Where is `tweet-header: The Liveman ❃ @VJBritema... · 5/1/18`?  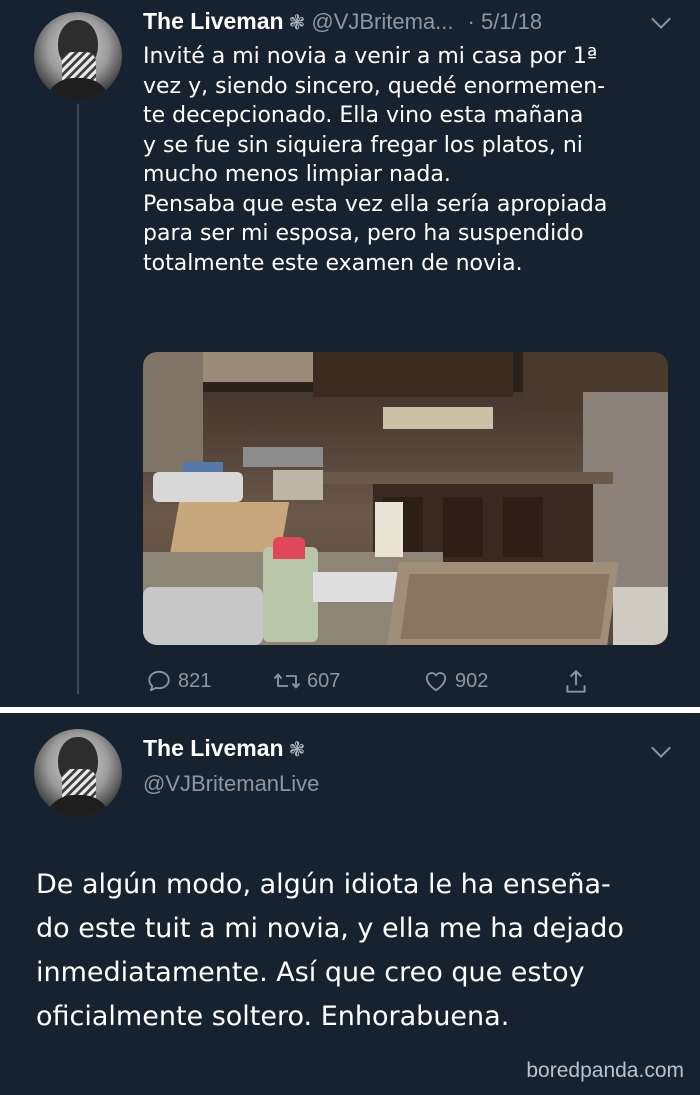 tweet-header: The Liveman ❃ @VJBritema... · 5/1/18 is located at coordinates (342, 21).